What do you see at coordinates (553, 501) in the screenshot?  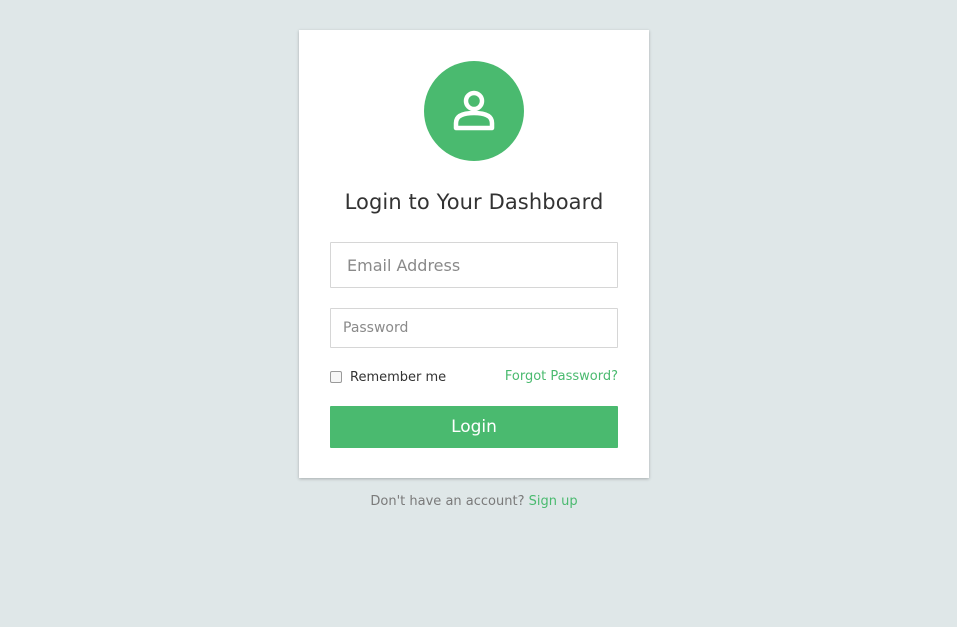 I see `signup-link: Sign up` at bounding box center [553, 501].